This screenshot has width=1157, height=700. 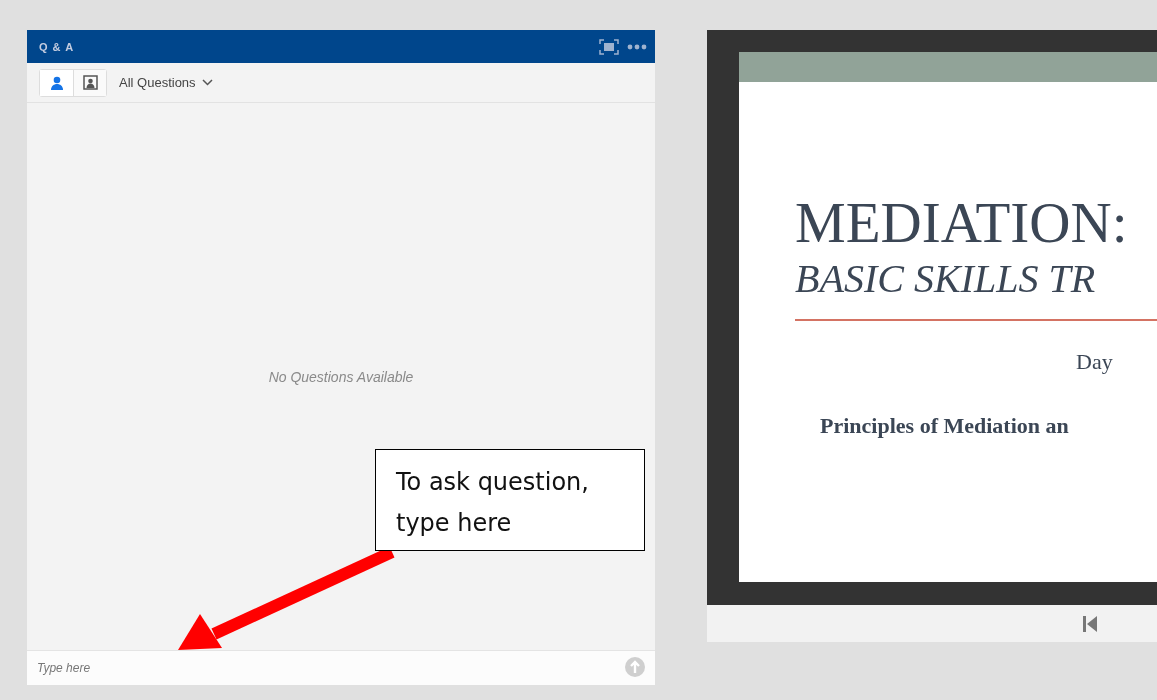 What do you see at coordinates (207, 82) in the screenshot?
I see `chevron-down-icon` at bounding box center [207, 82].